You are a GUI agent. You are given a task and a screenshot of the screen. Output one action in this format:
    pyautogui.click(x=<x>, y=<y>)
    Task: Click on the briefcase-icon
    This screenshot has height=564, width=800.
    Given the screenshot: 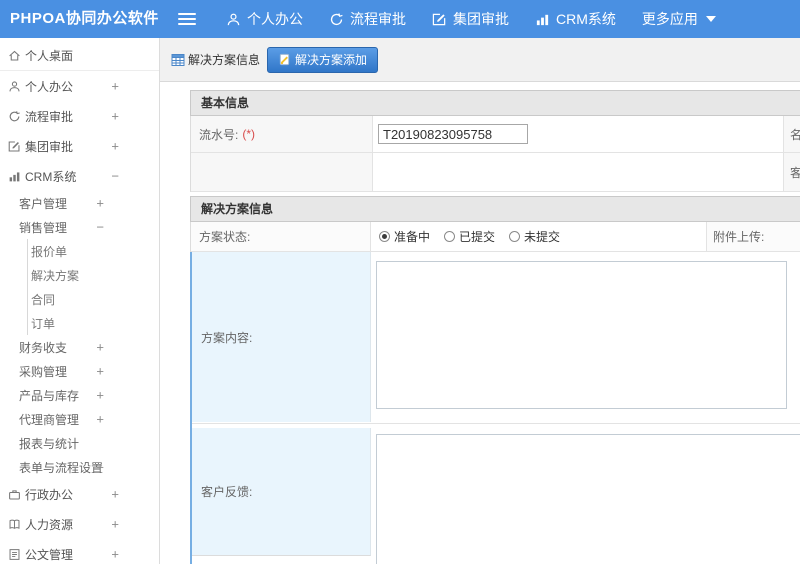 What is the action you would take?
    pyautogui.click(x=14, y=494)
    